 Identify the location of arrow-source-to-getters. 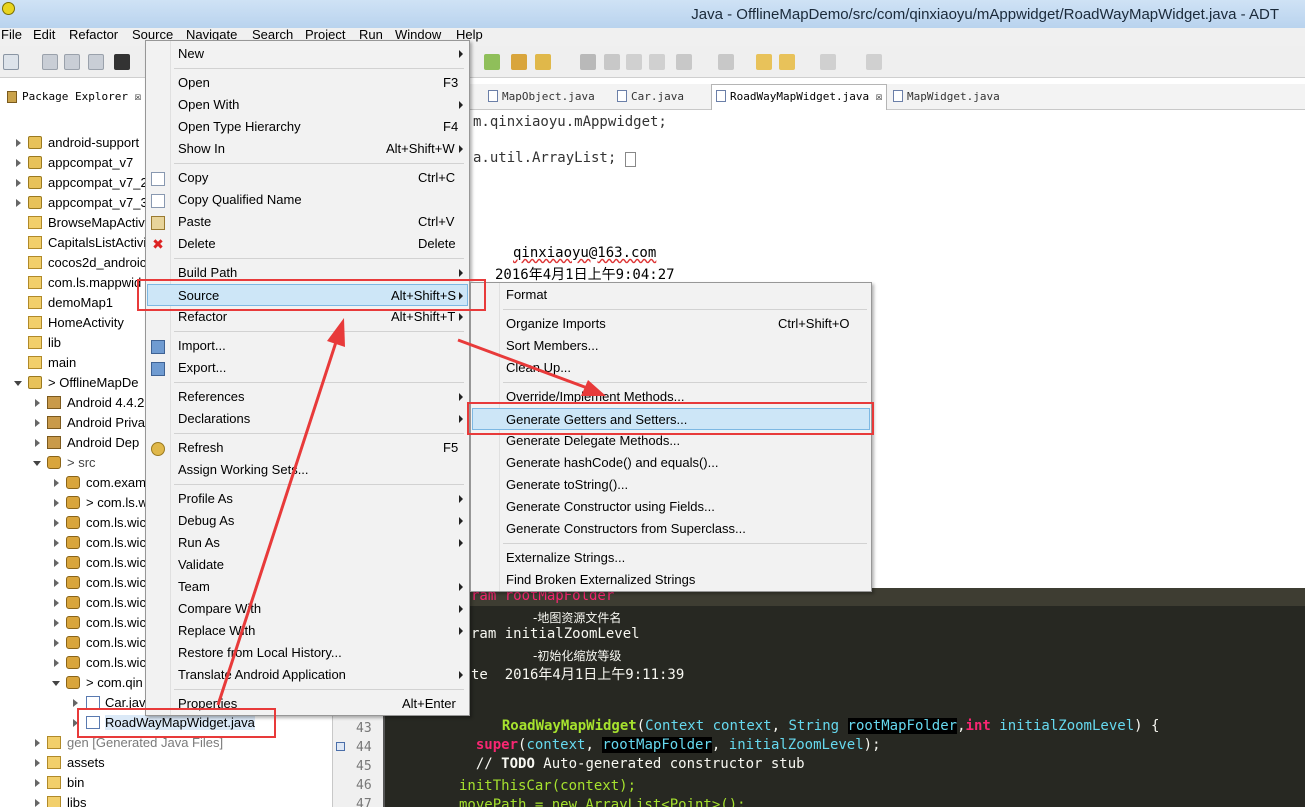
(531, 367).